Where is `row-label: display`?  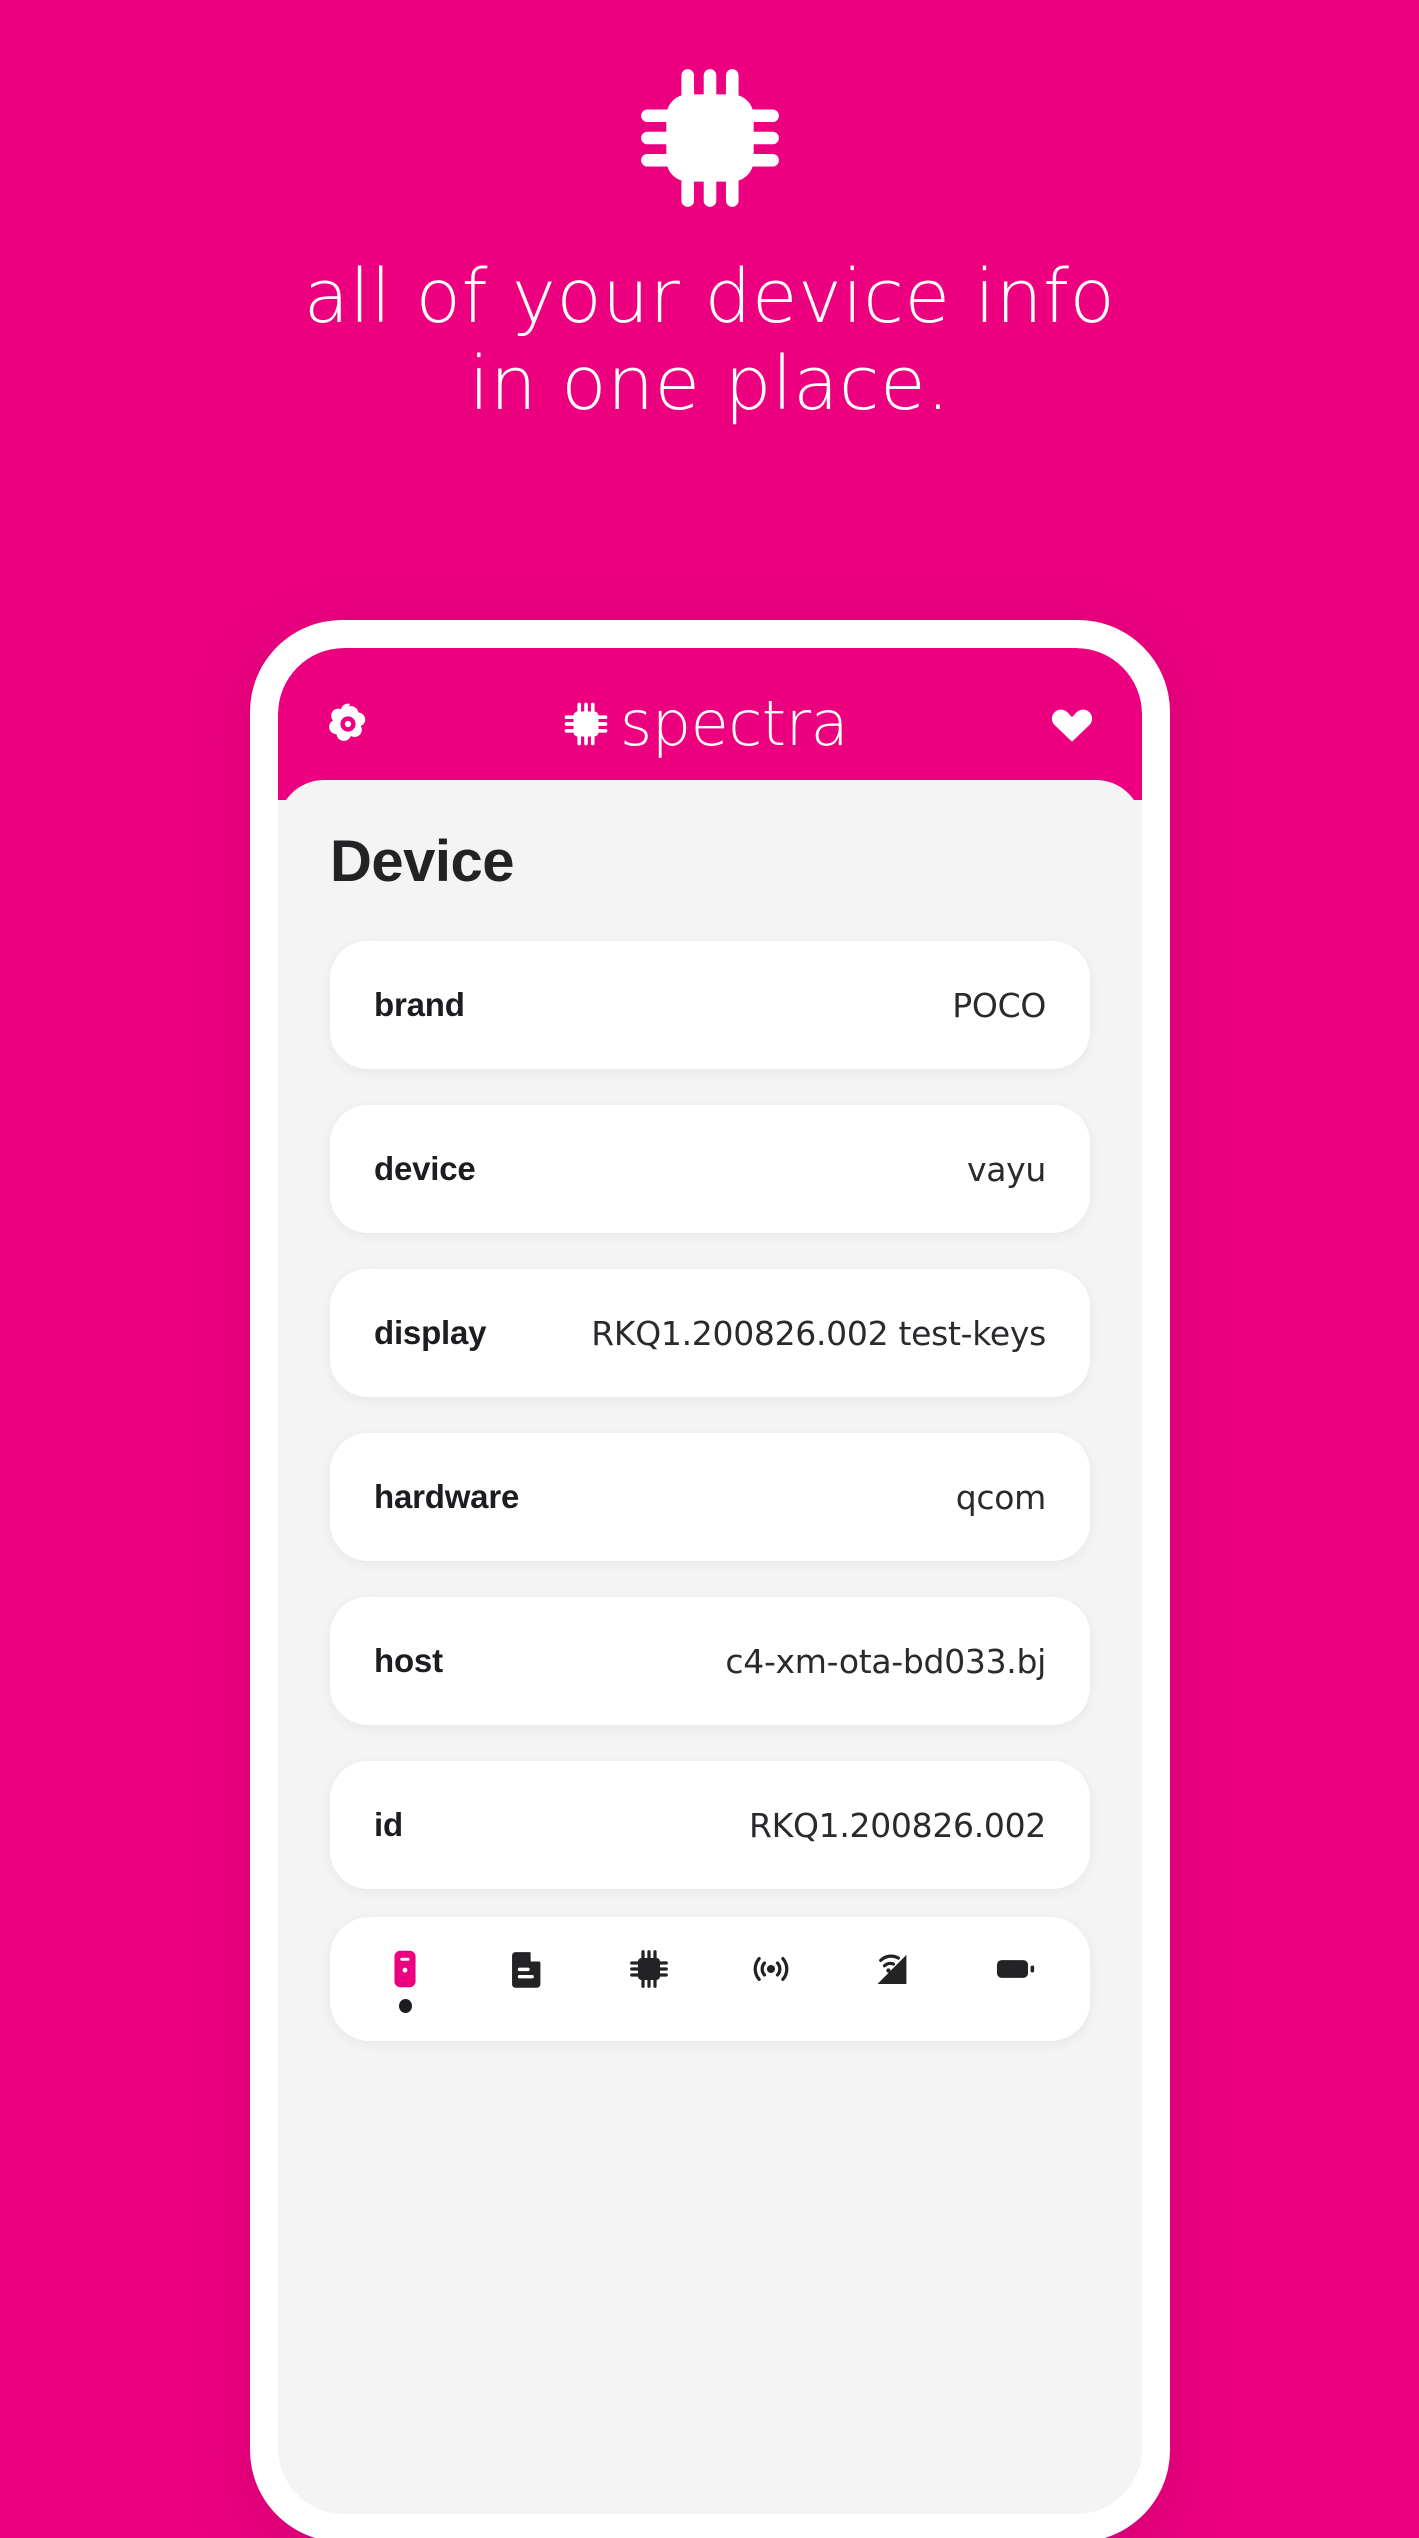
row-label: display is located at coordinates (430, 1332).